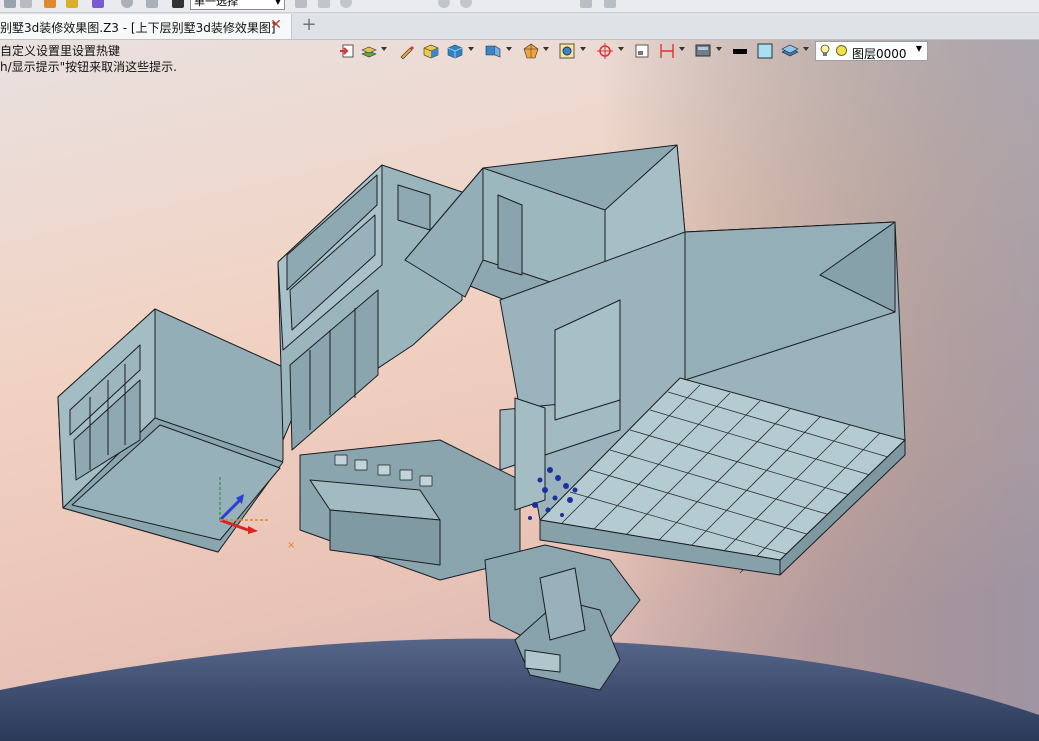 This screenshot has width=1039, height=741. Describe the element at coordinates (10, 4) in the screenshot. I see `menu-icon` at that location.